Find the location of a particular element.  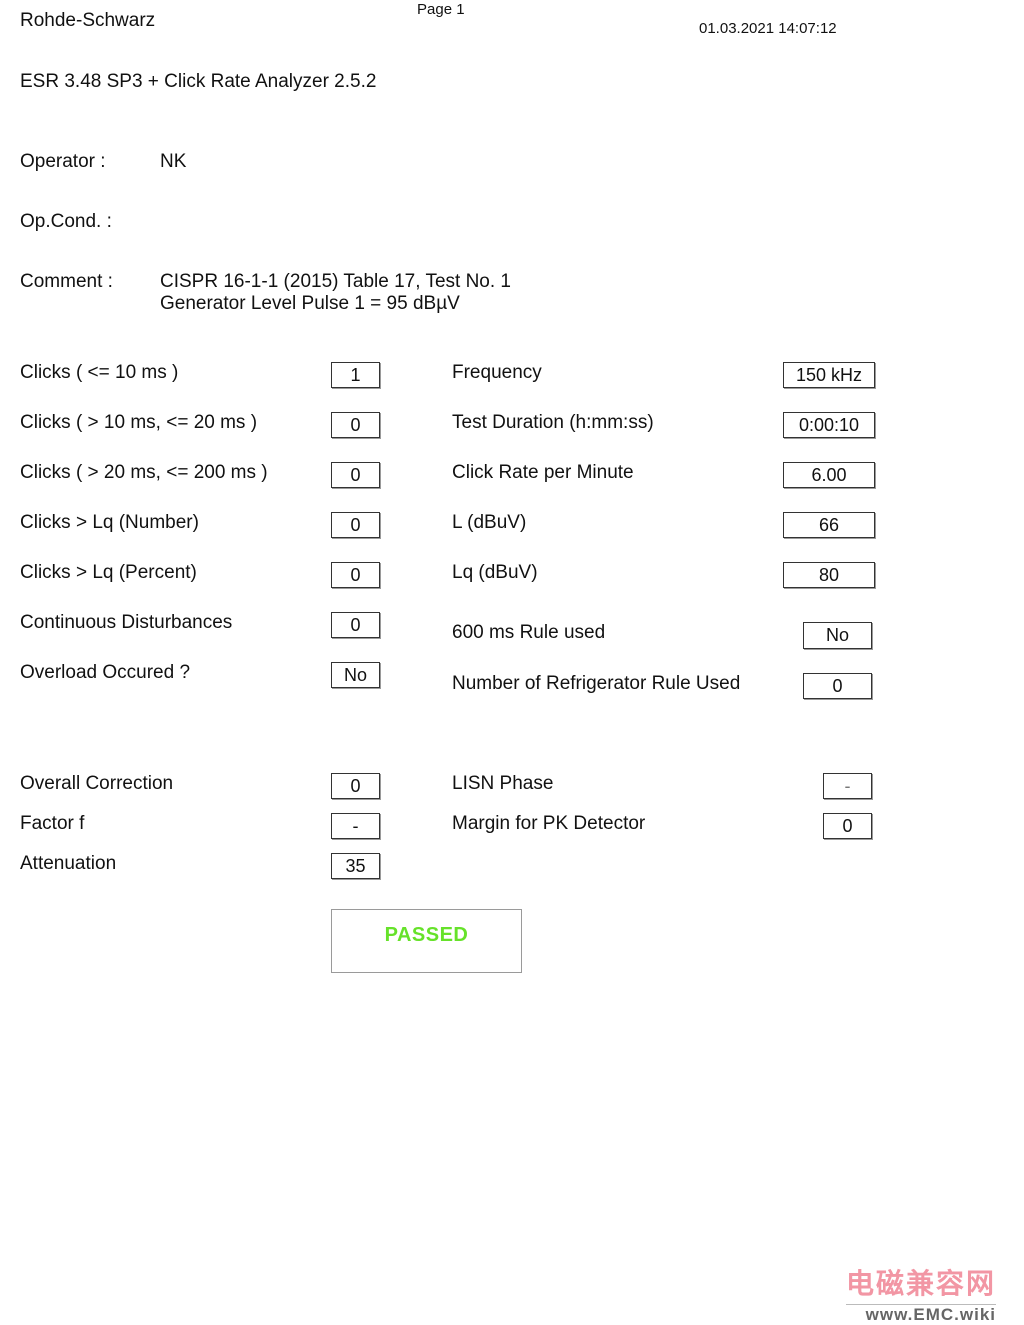

continuous-disturbances-value: 0 is located at coordinates (355, 625).